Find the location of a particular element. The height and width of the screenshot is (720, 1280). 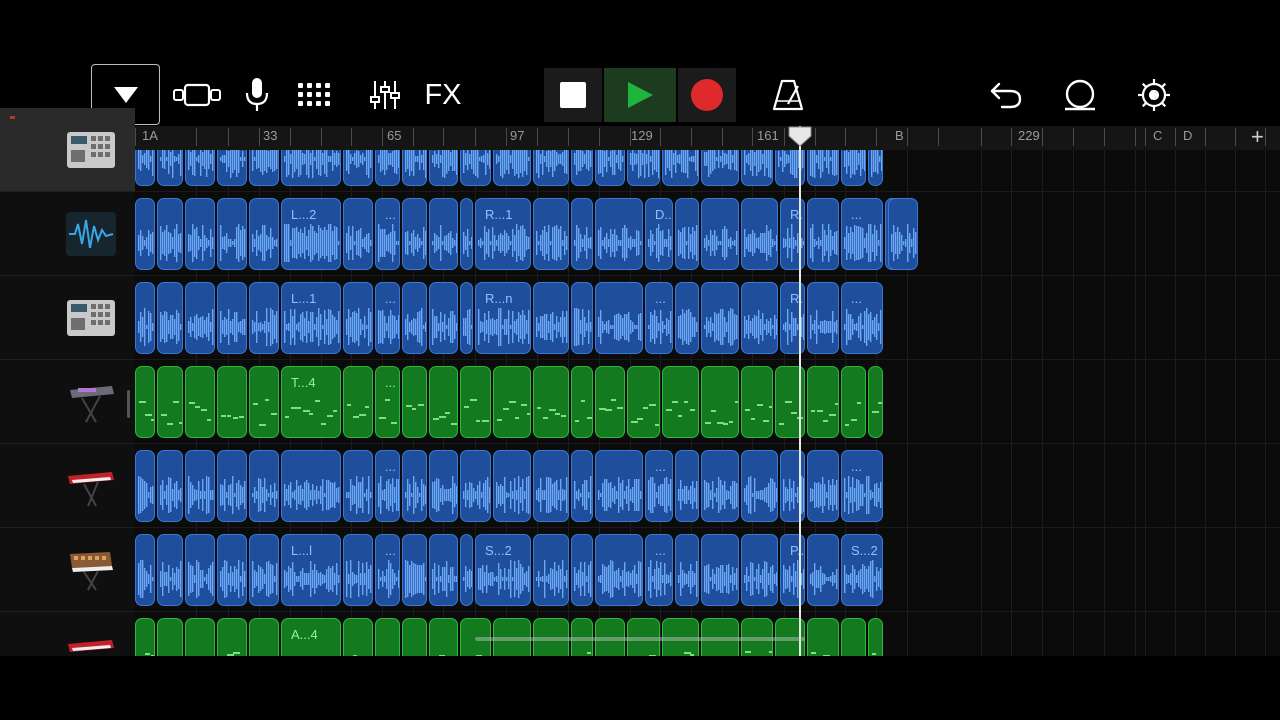

track-view-button is located at coordinates (198, 95).